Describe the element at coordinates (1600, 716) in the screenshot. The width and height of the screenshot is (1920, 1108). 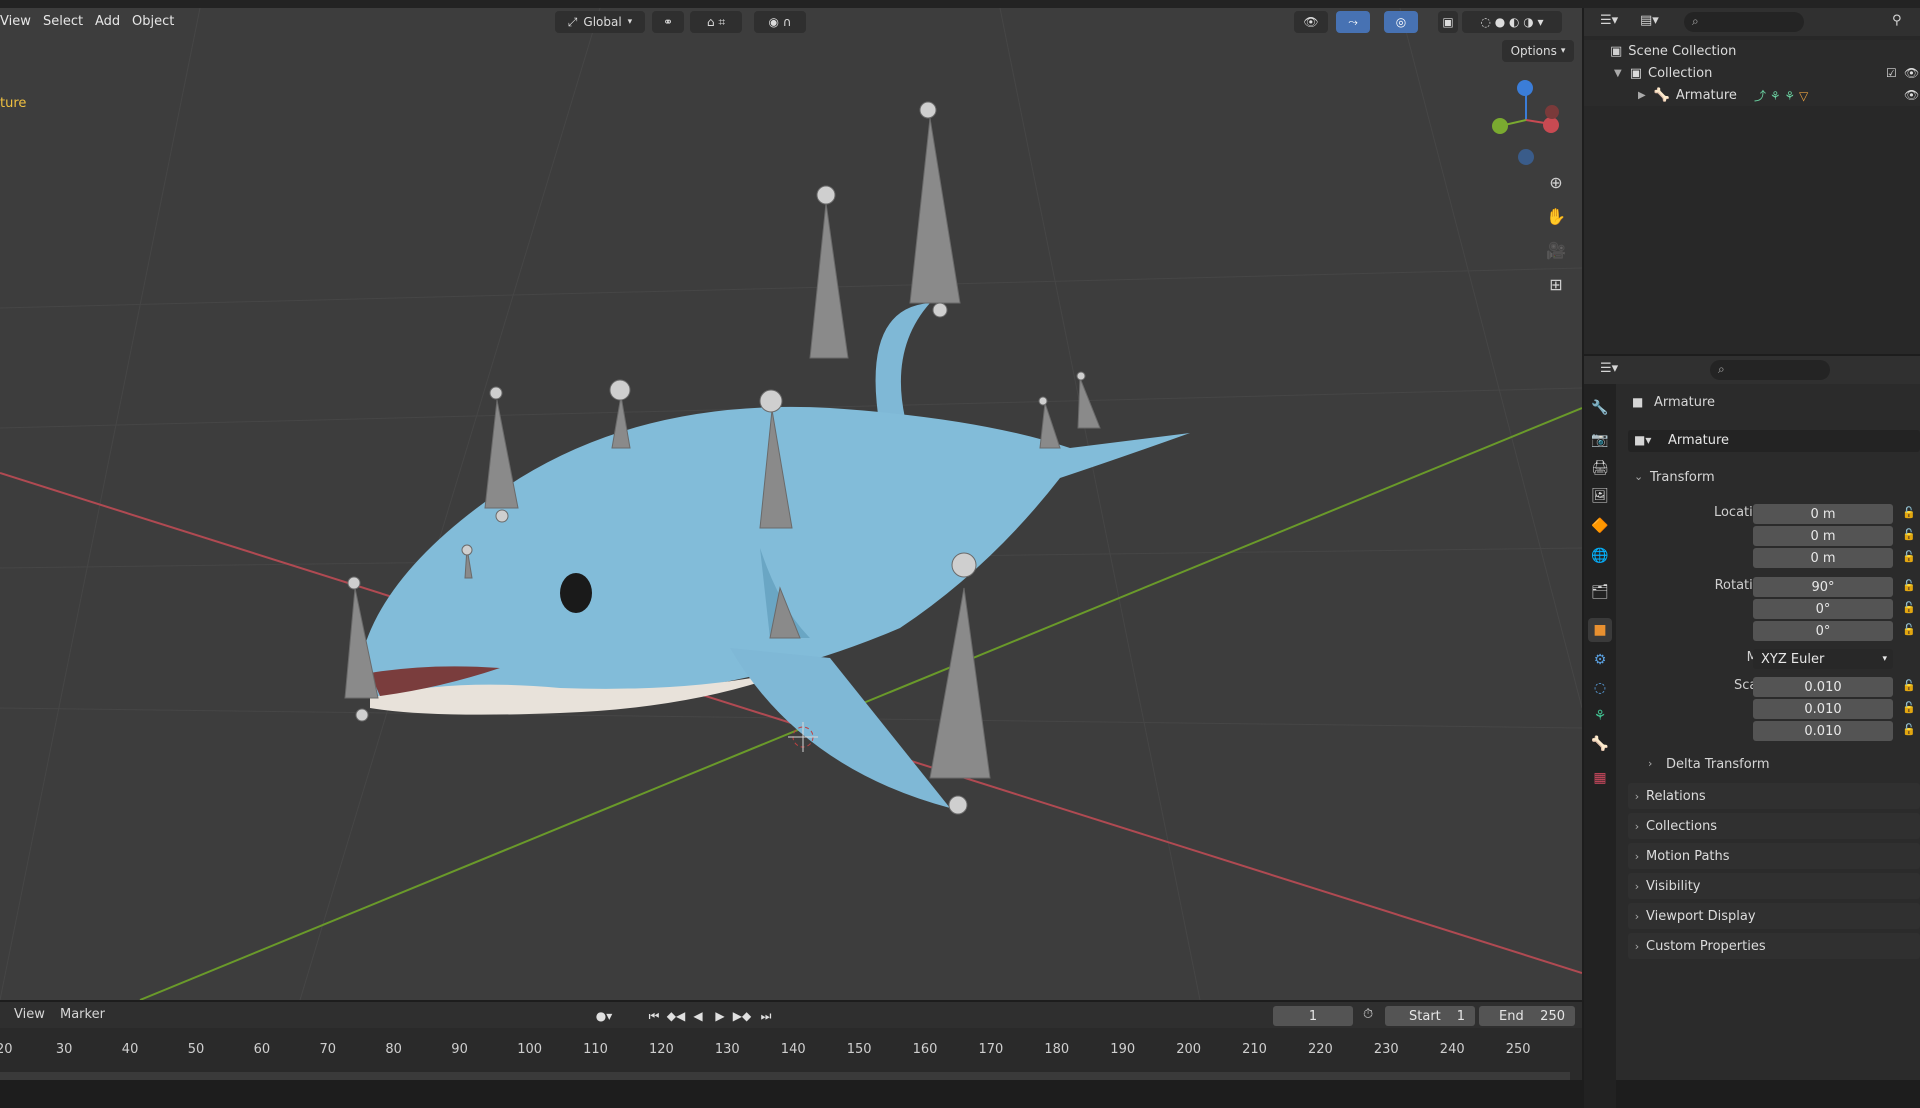
I see `constraint-tab: ⚘` at that location.